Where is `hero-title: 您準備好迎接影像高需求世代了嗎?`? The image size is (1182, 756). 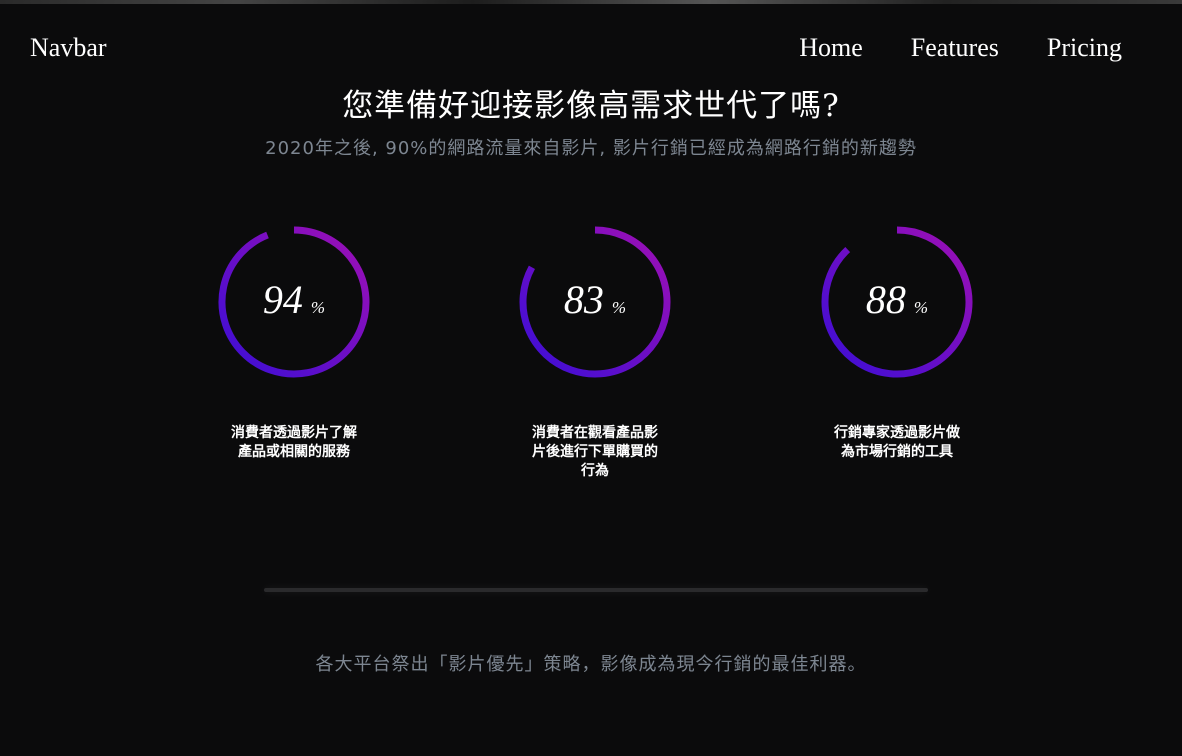 hero-title: 您準備好迎接影像高需求世代了嗎? is located at coordinates (591, 106).